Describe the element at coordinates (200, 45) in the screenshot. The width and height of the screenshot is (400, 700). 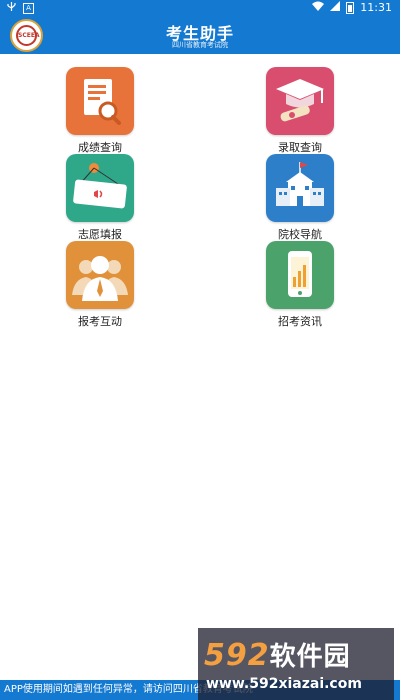
I see `page-subtitle: 四川省教育考试院` at that location.